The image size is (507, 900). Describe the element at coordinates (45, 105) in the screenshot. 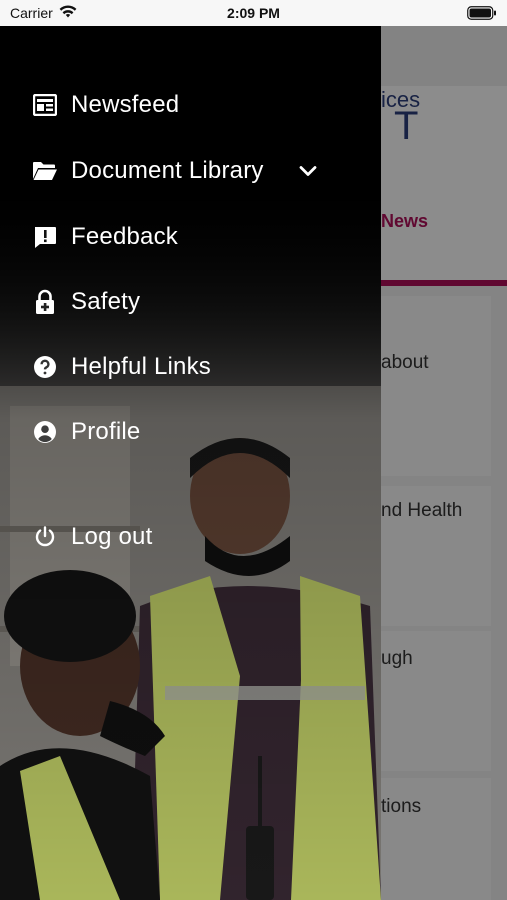

I see `newspaper-icon` at that location.